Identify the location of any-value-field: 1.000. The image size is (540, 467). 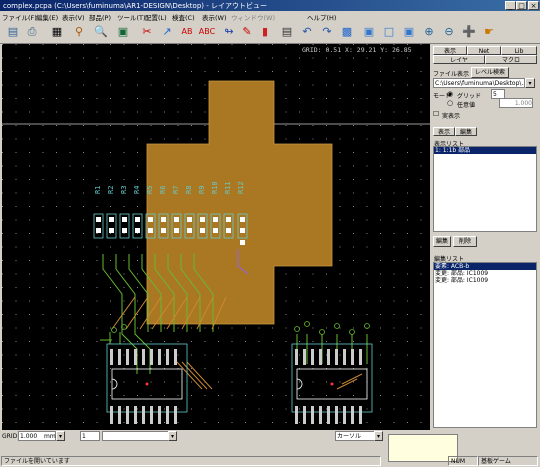
(516, 103).